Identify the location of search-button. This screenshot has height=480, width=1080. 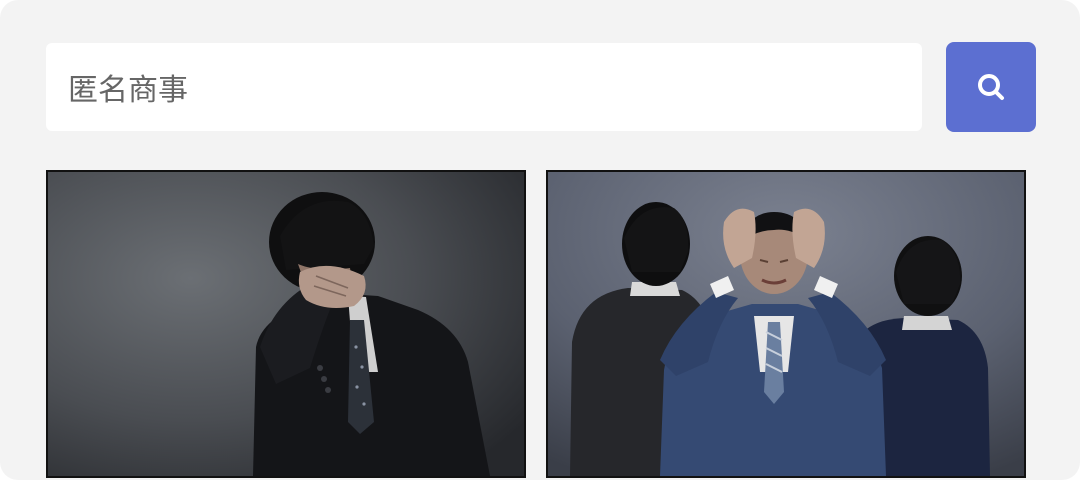
(991, 87).